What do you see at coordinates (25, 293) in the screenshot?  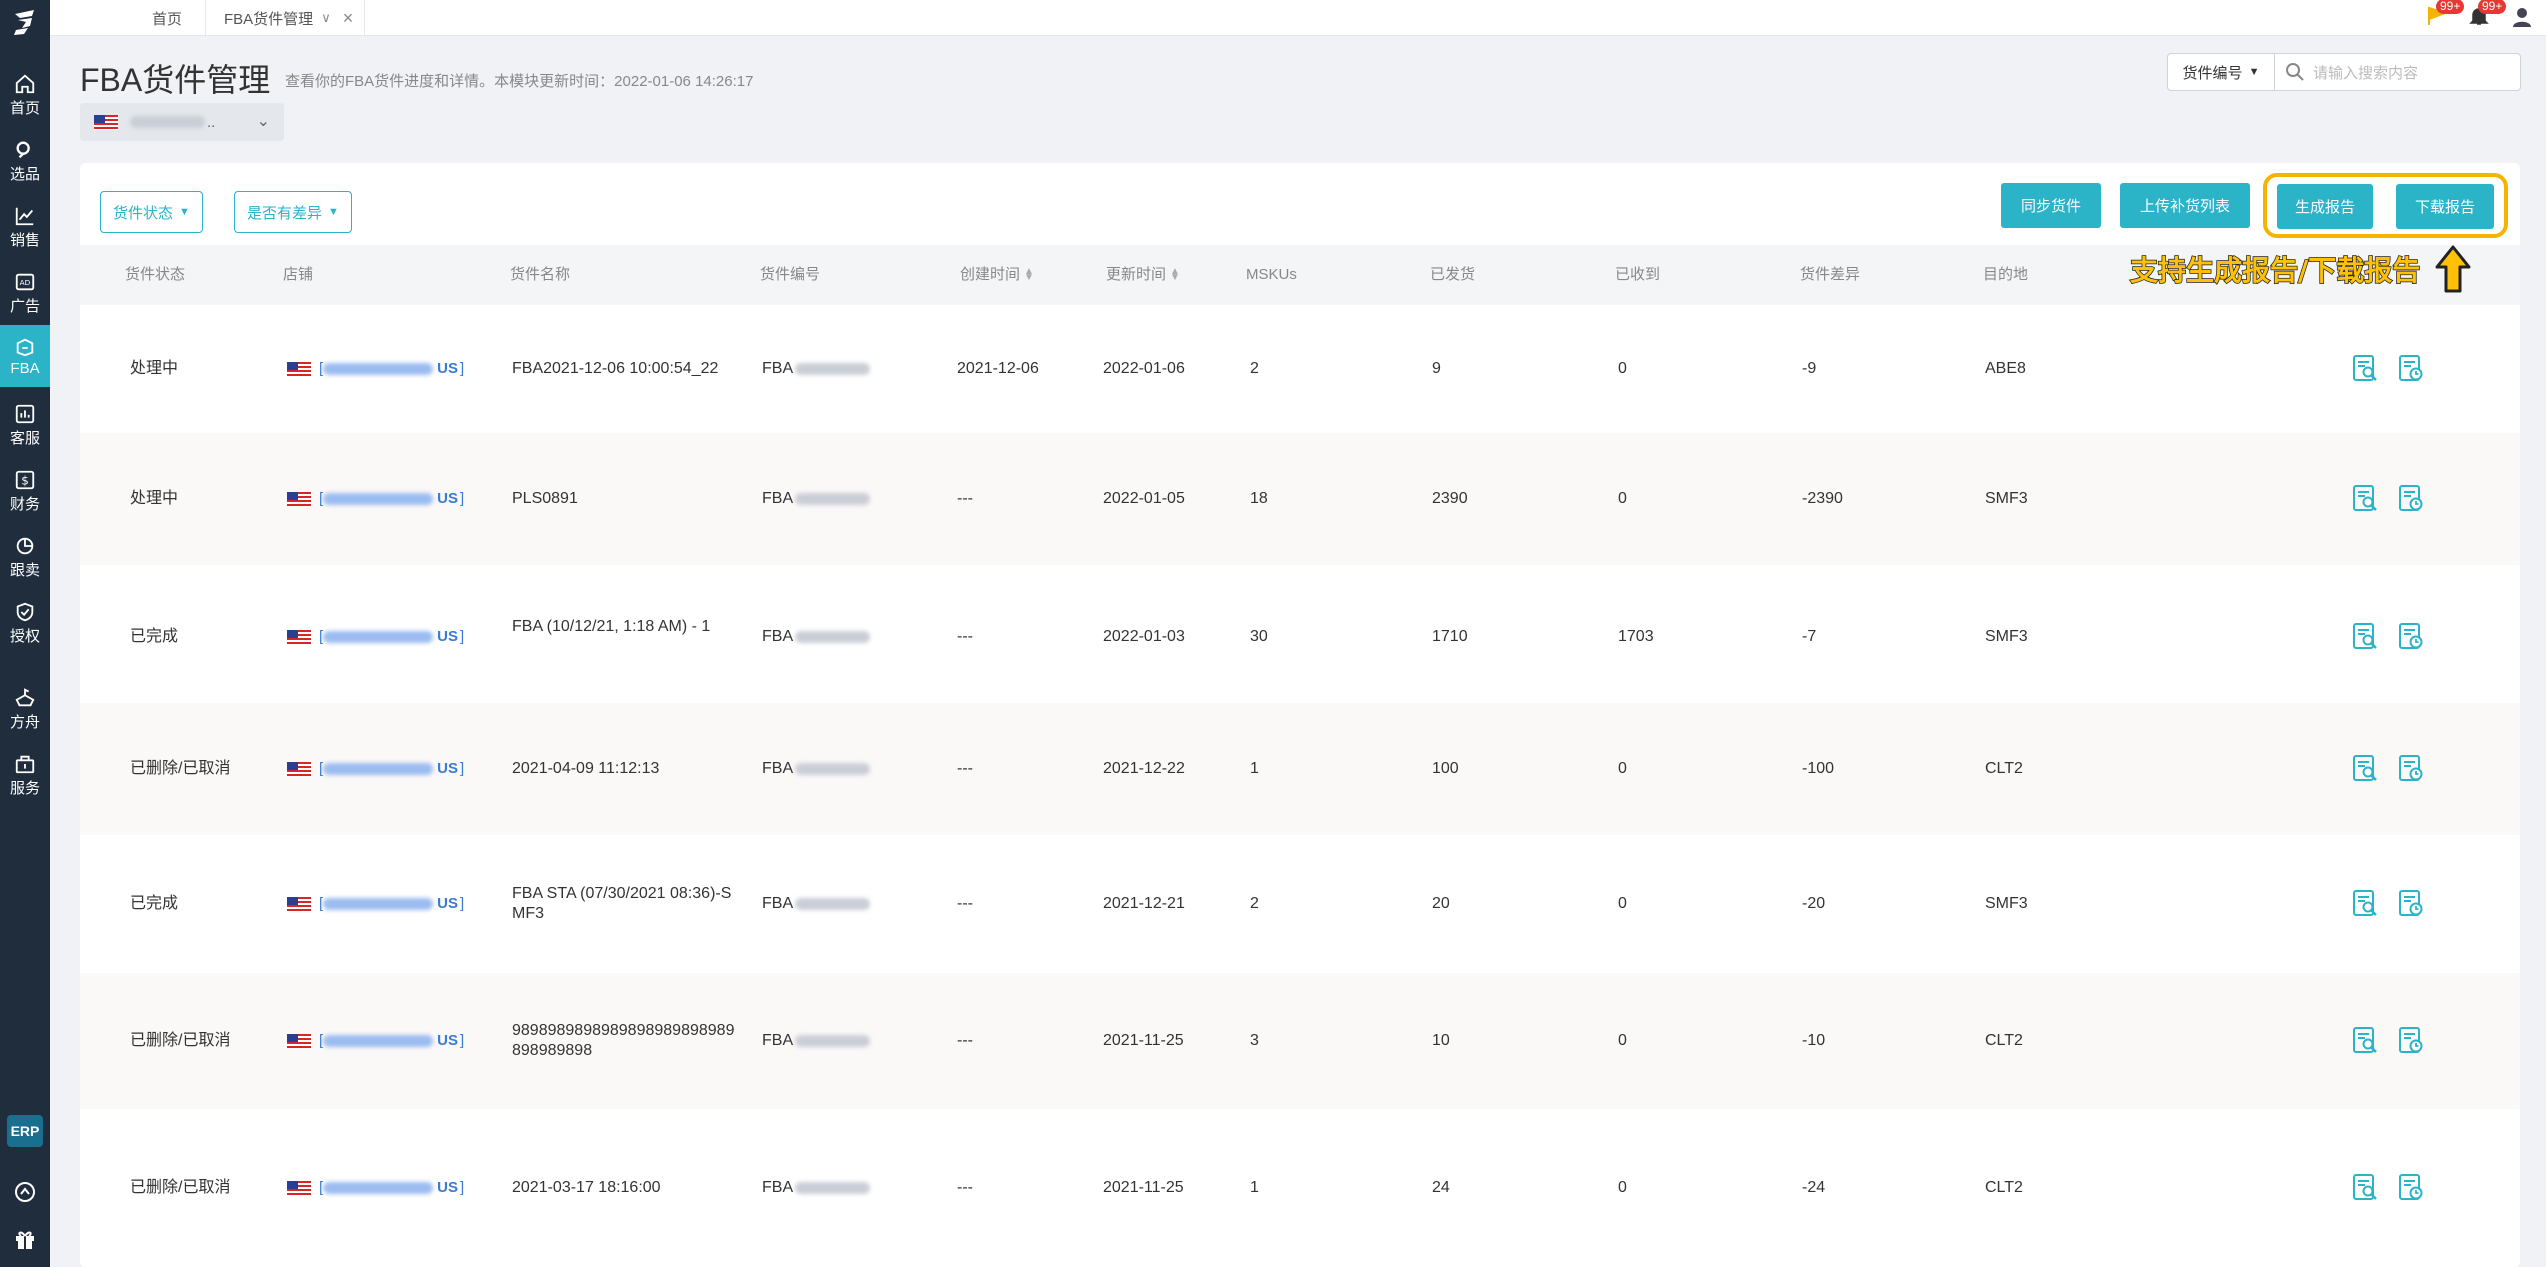 I see `sidebar-item-ad: AD 广告` at bounding box center [25, 293].